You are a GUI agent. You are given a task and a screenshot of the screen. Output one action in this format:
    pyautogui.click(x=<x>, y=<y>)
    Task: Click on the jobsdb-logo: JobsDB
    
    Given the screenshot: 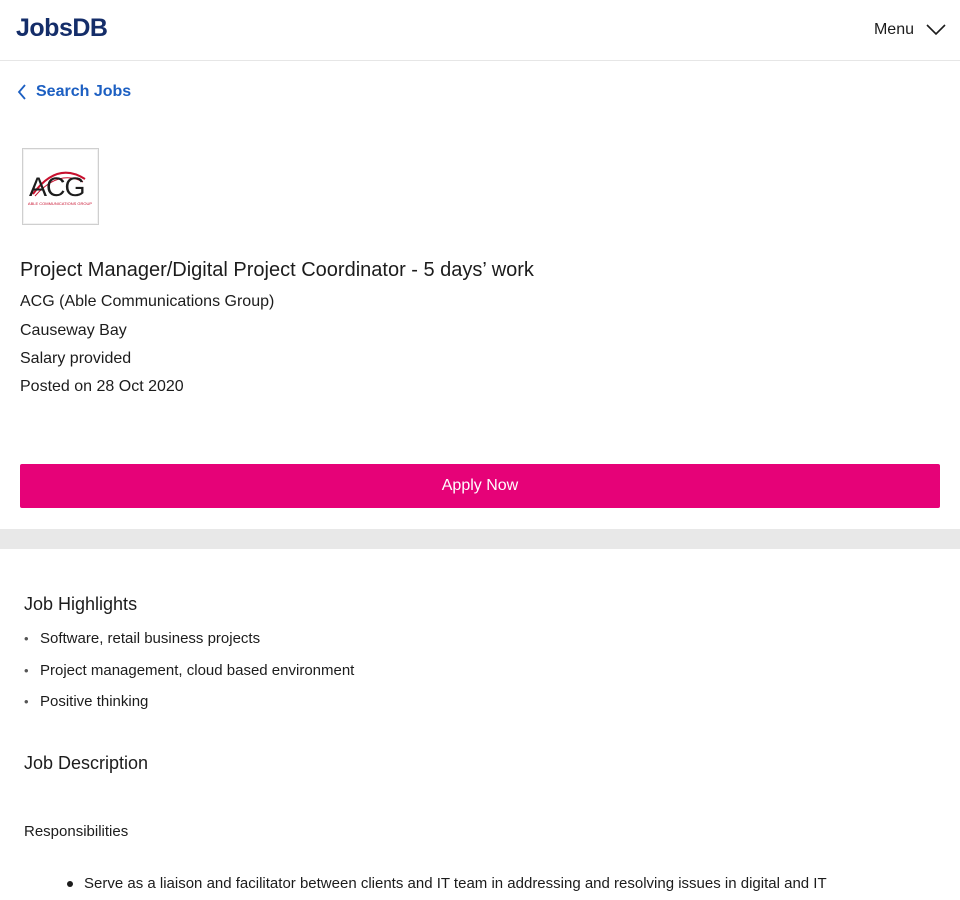 What is the action you would take?
    pyautogui.click(x=62, y=28)
    